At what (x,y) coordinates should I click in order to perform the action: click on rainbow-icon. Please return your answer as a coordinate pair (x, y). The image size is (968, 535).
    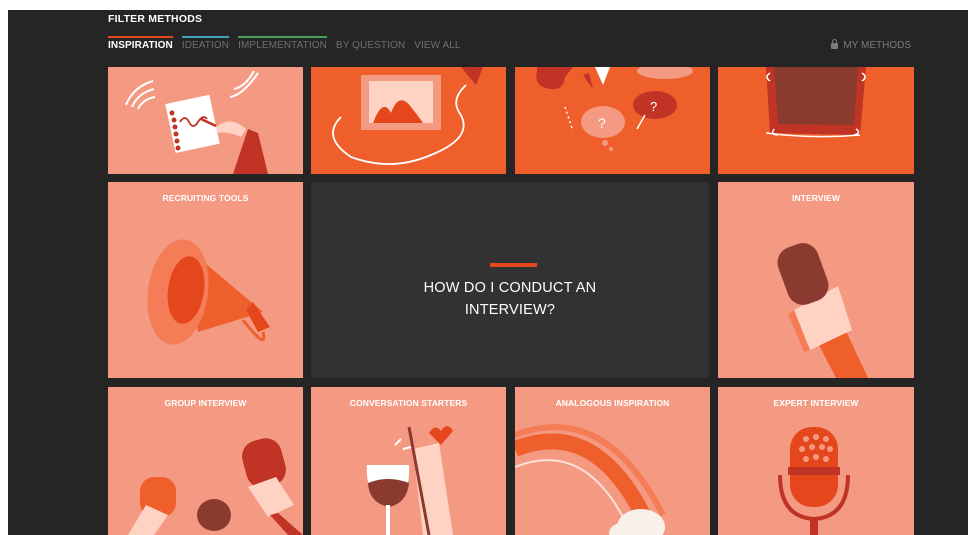
    Looking at the image, I should click on (590, 479).